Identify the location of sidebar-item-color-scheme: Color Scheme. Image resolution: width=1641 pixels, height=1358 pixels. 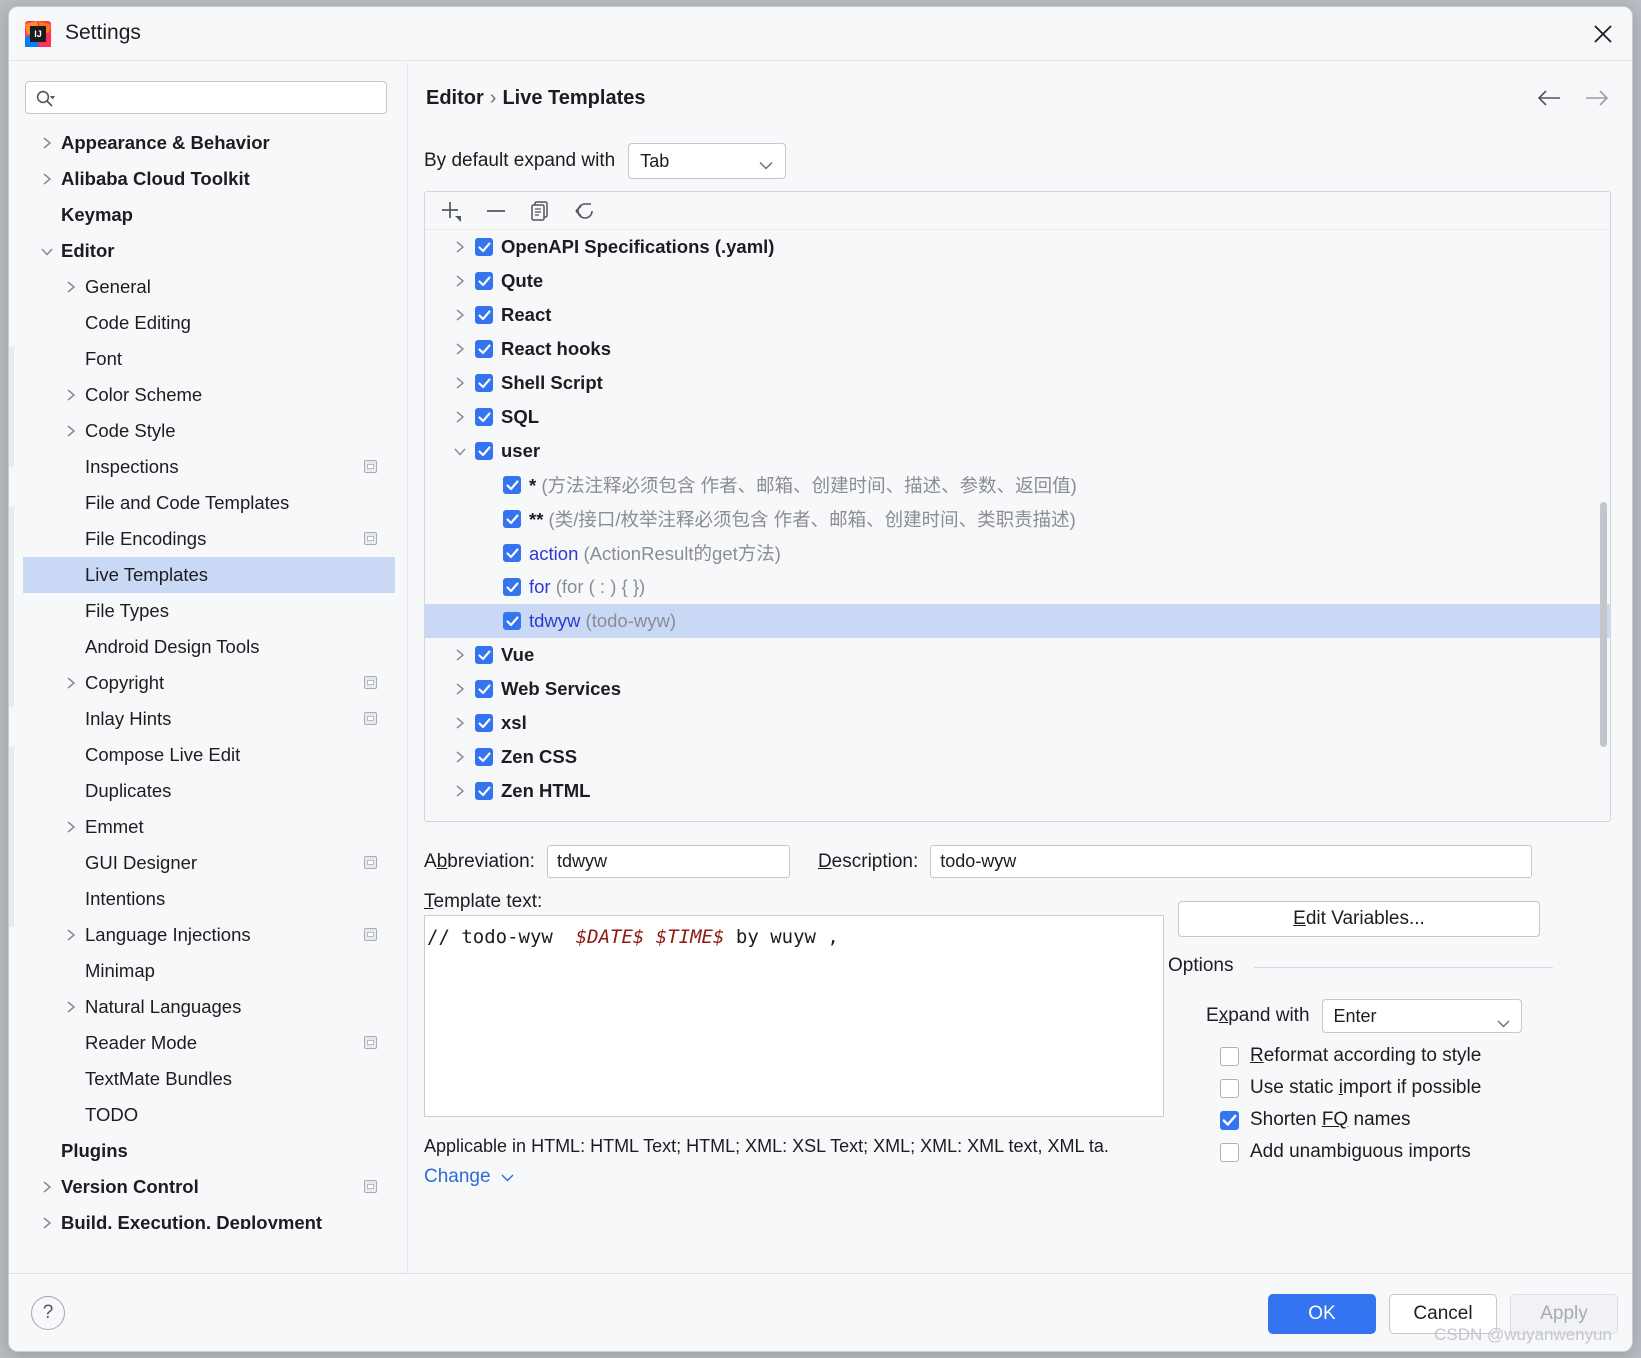
(209, 395).